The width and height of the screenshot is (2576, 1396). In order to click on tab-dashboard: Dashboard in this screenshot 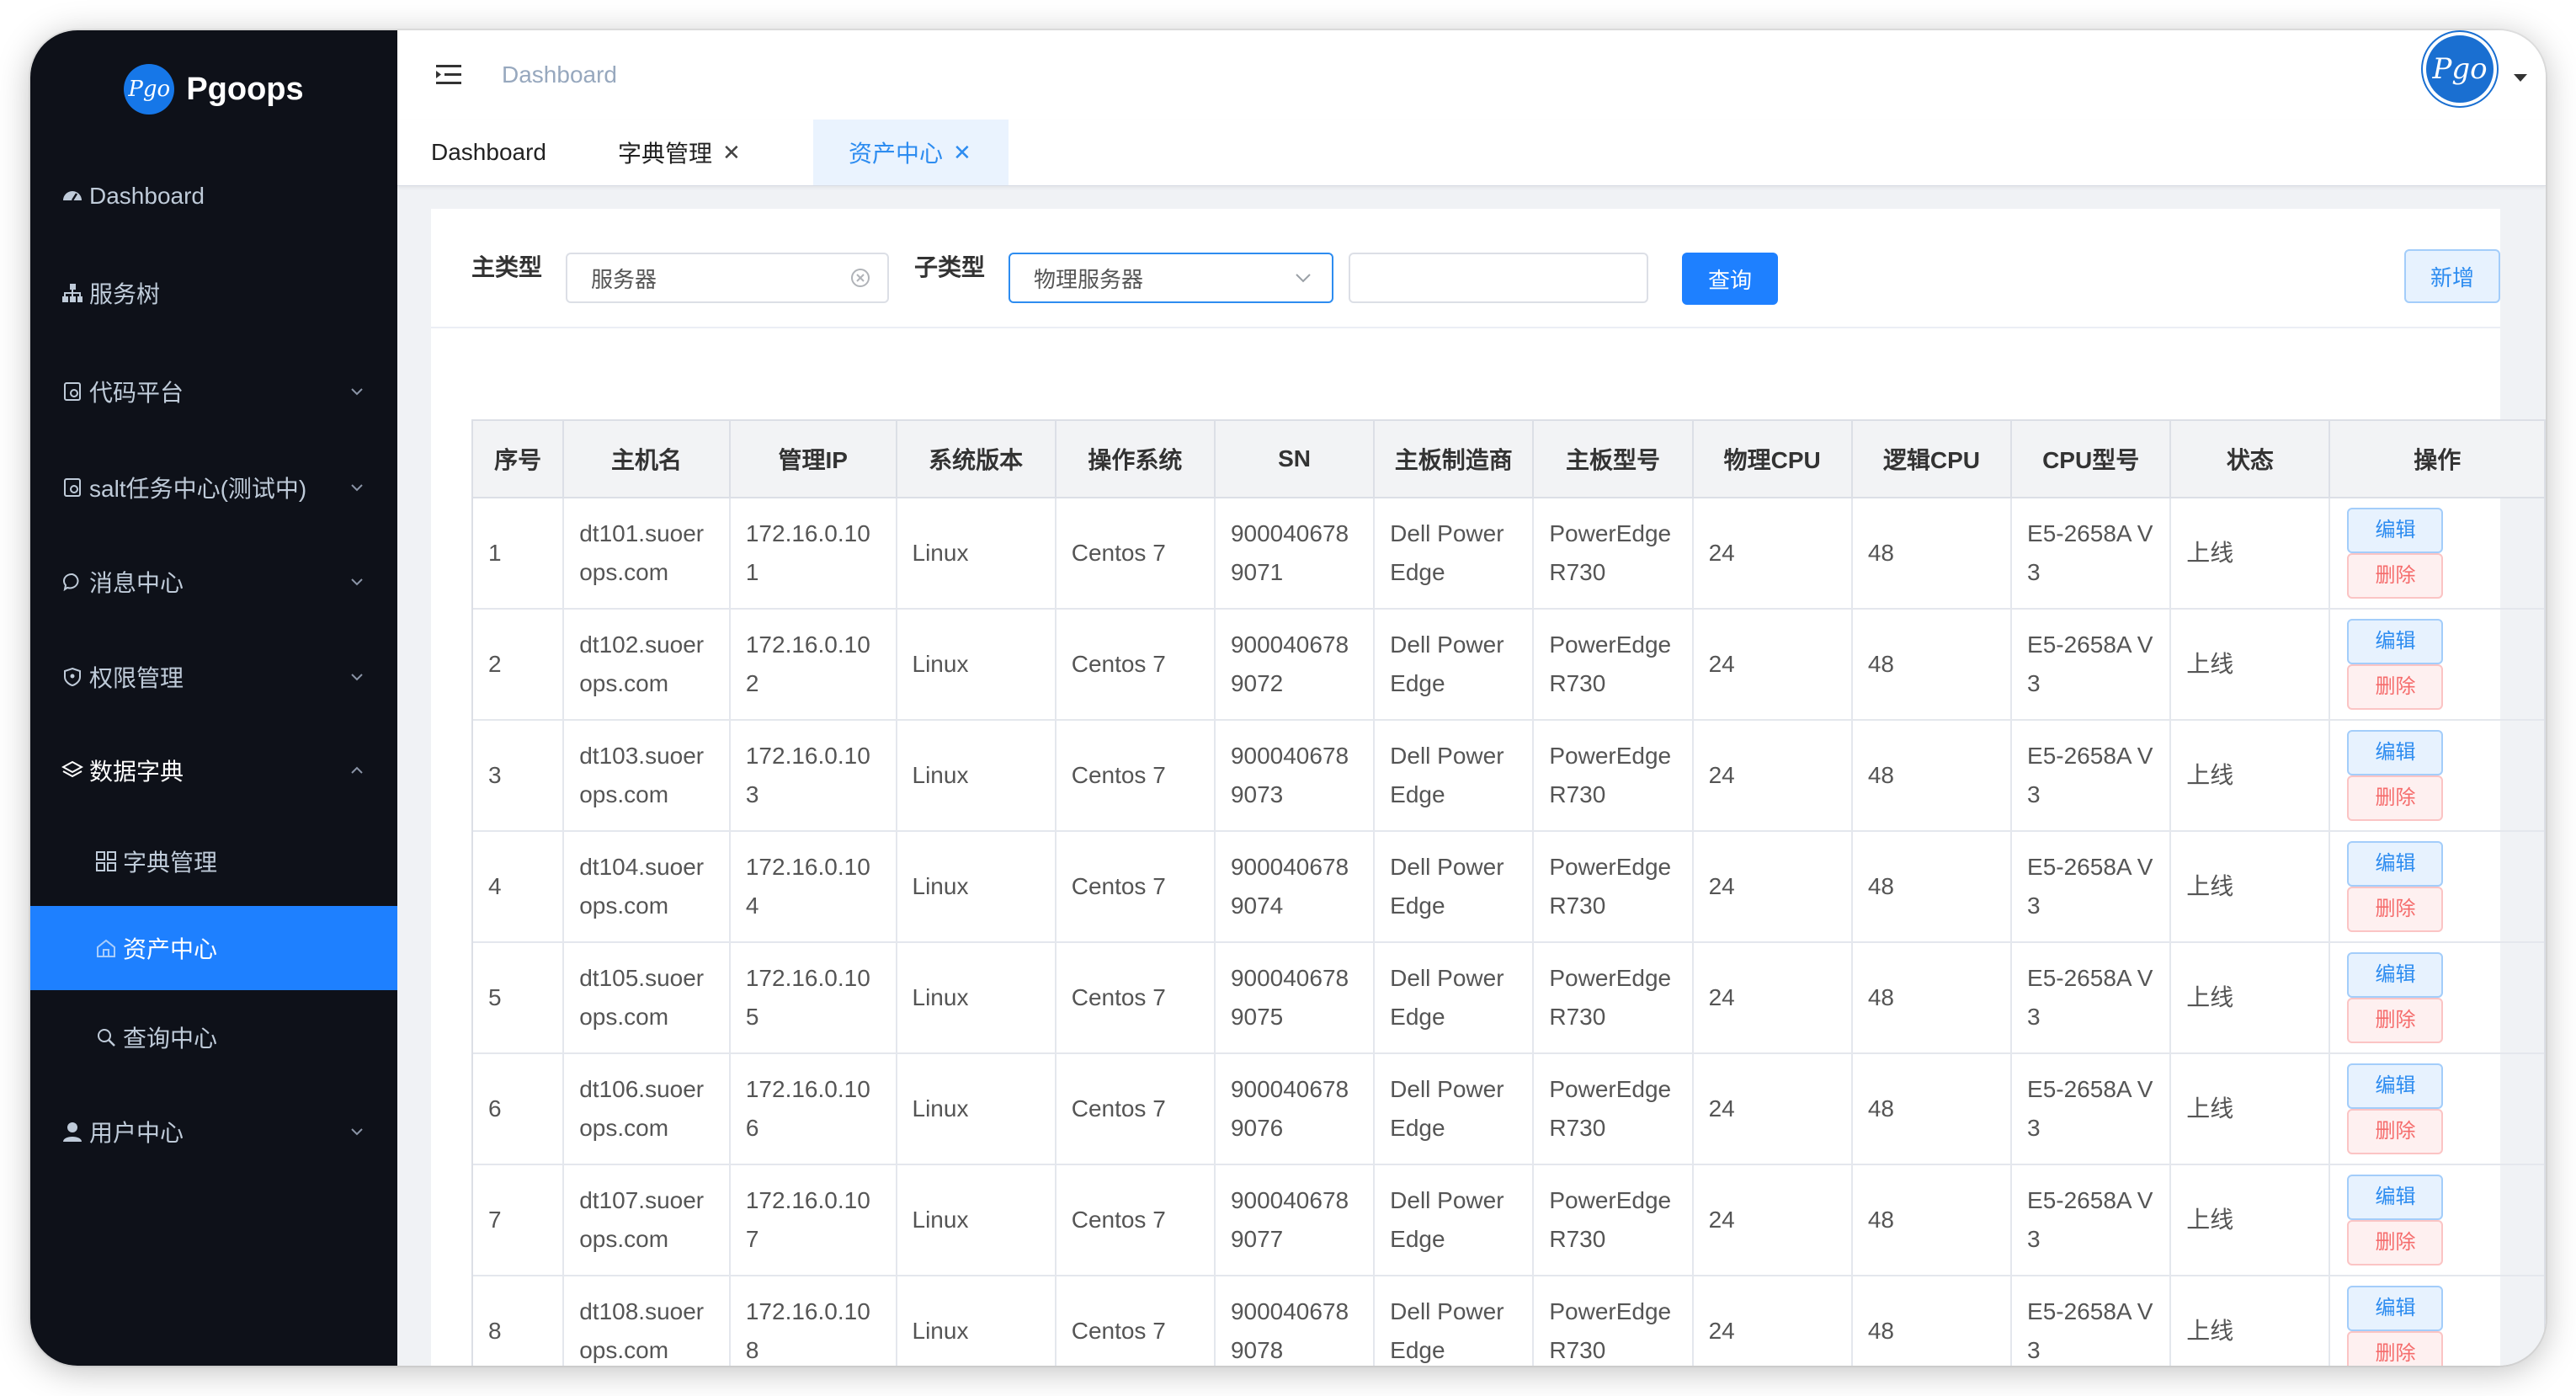, I will do `click(489, 152)`.